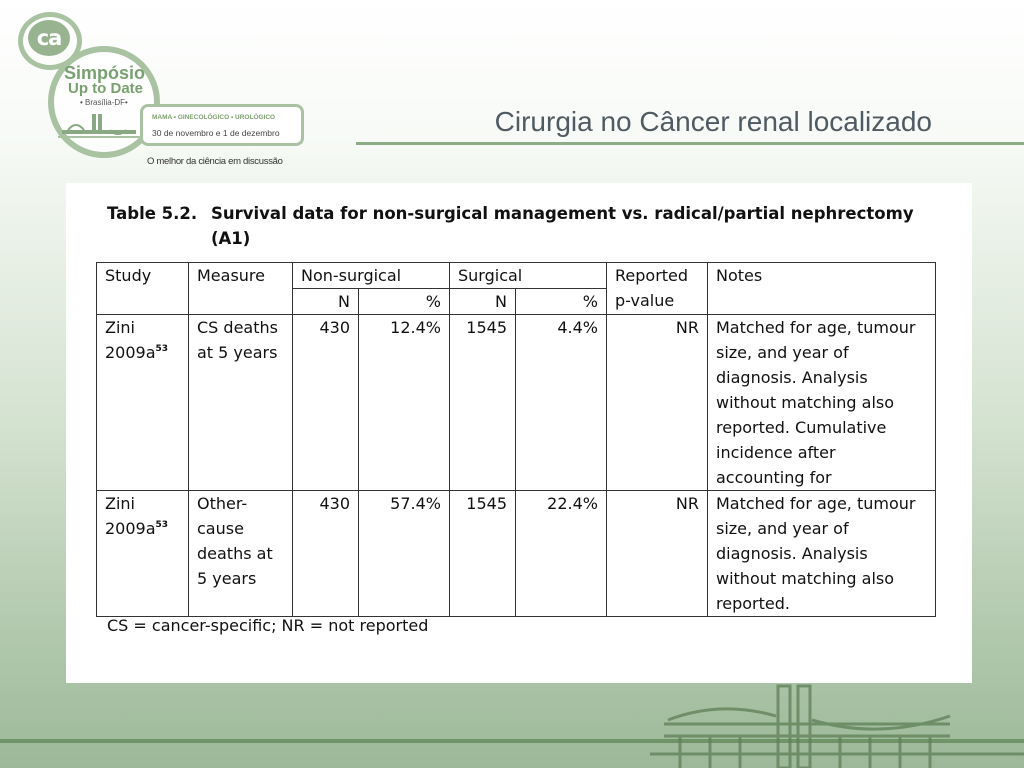 Image resolution: width=1024 pixels, height=768 pixels. Describe the element at coordinates (268, 625) in the screenshot. I see `table-footnote: CS = cancer-specific; NR = not reported` at that location.